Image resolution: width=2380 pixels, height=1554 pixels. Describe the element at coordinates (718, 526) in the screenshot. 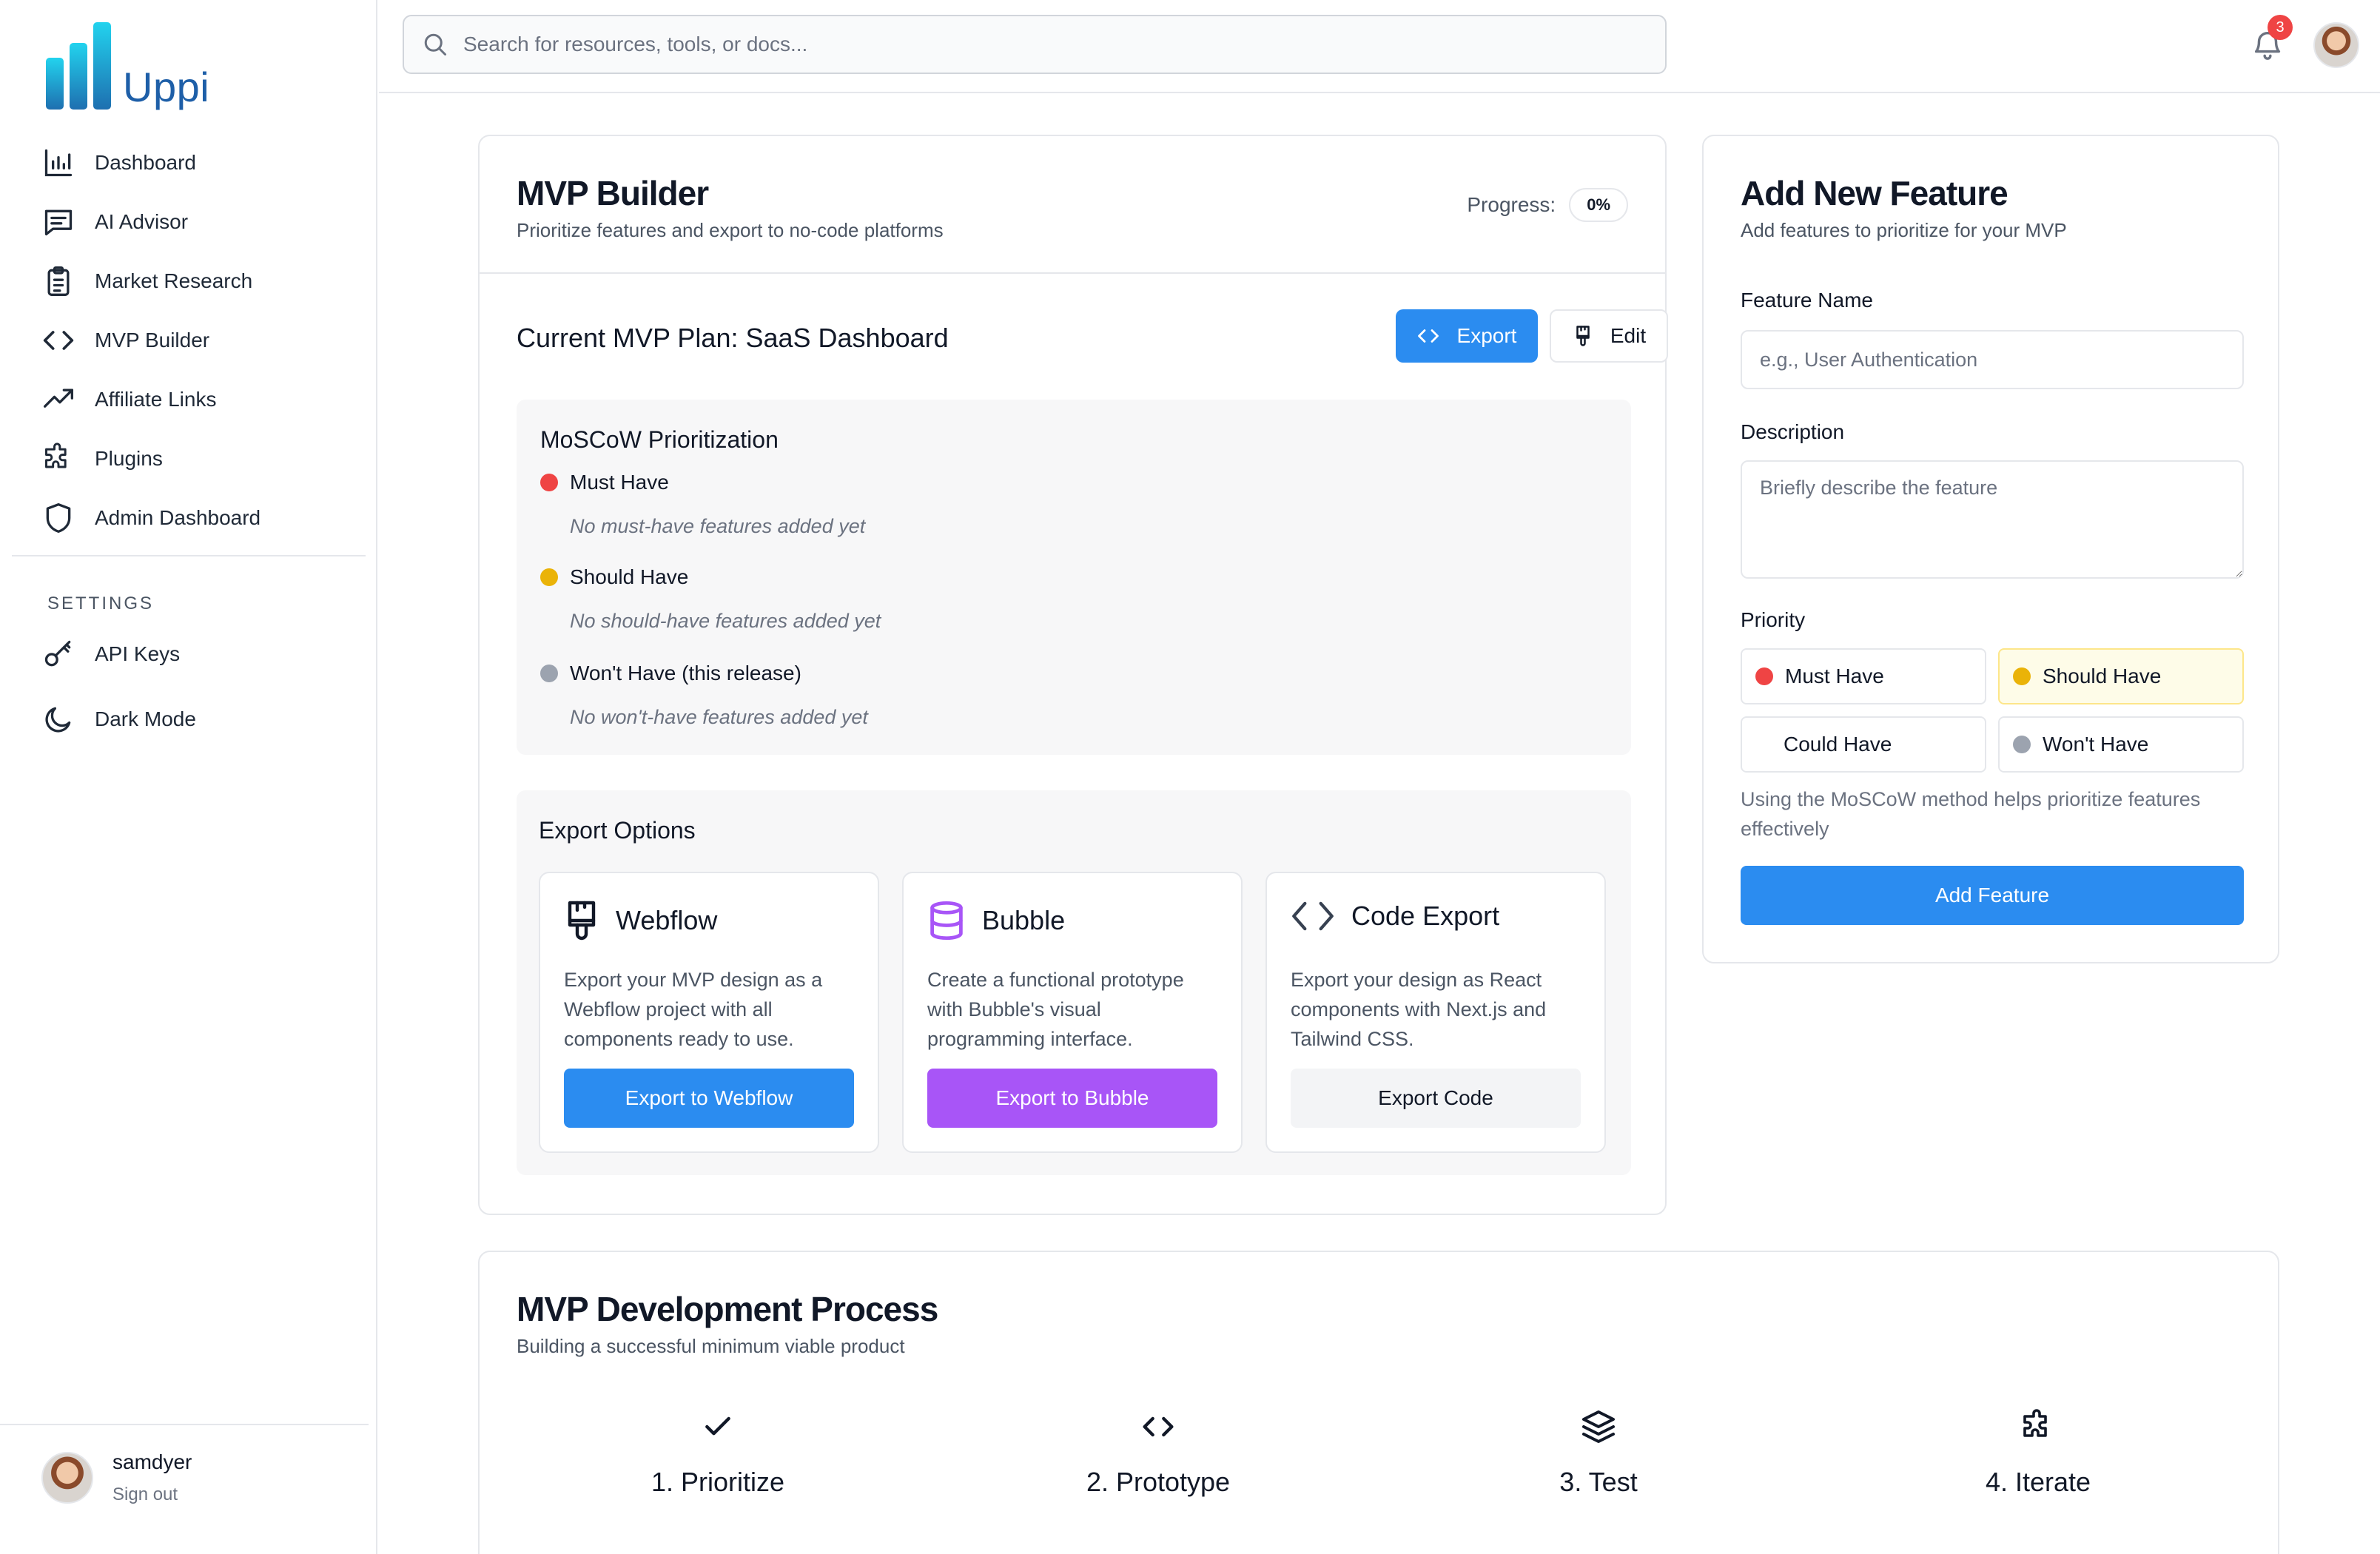

I see `moscow-must-empty: No must-have features added yet` at that location.